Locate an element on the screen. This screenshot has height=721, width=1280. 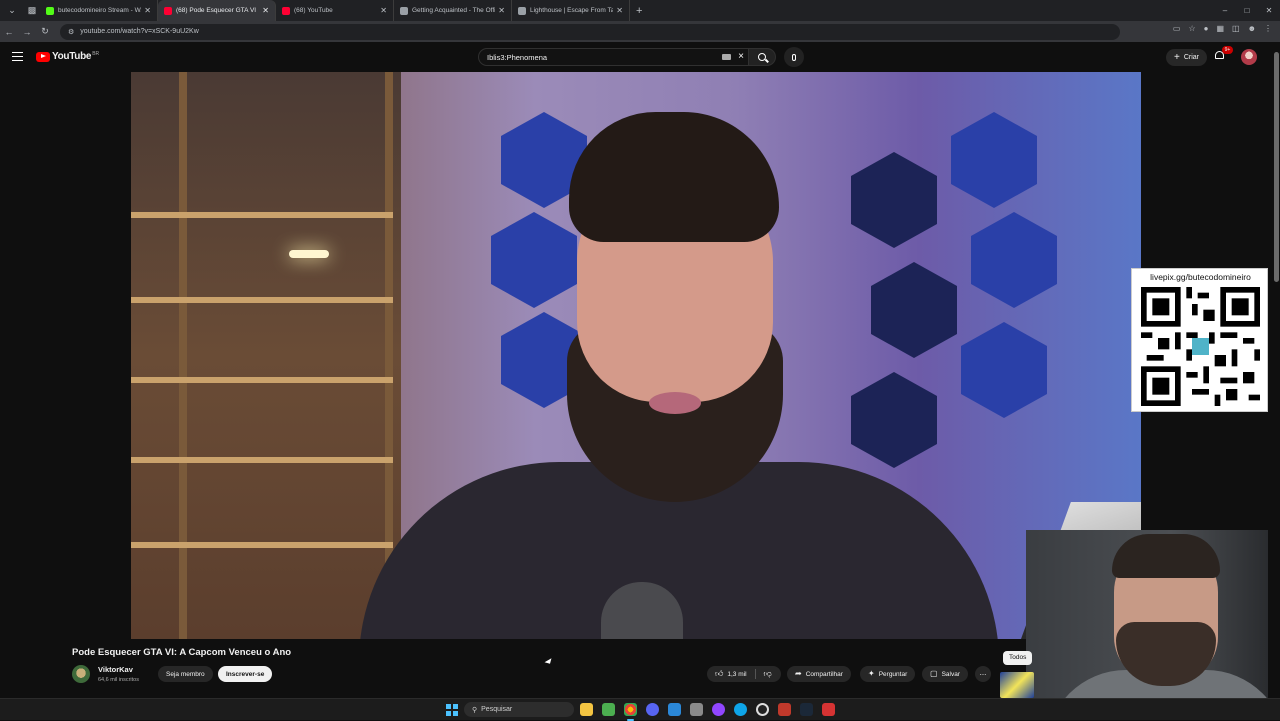
windows-start-icon is located at coordinates (452, 710).